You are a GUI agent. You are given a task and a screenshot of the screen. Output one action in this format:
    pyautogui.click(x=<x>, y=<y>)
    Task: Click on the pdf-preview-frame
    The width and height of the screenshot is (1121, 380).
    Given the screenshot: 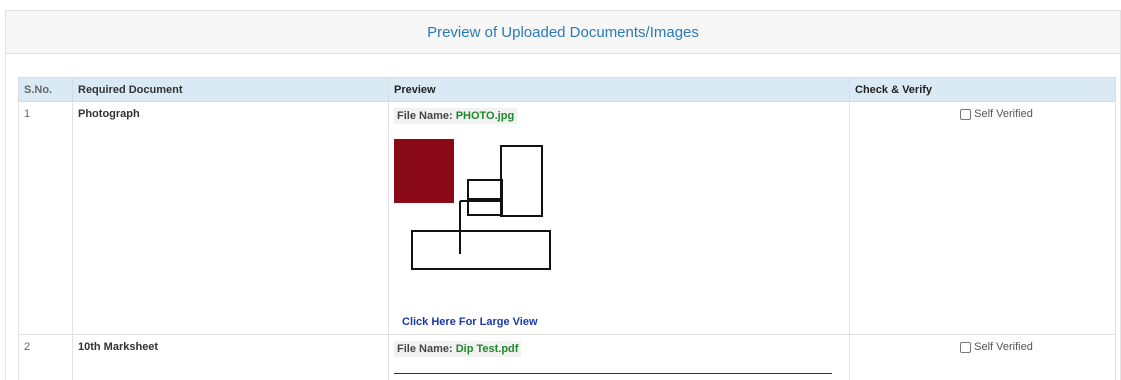 What is the action you would take?
    pyautogui.click(x=613, y=373)
    